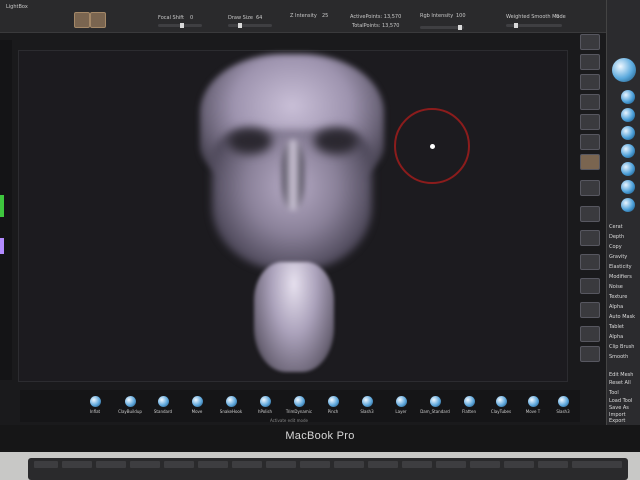  Describe the element at coordinates (590, 188) in the screenshot. I see `xyz-tool` at that location.